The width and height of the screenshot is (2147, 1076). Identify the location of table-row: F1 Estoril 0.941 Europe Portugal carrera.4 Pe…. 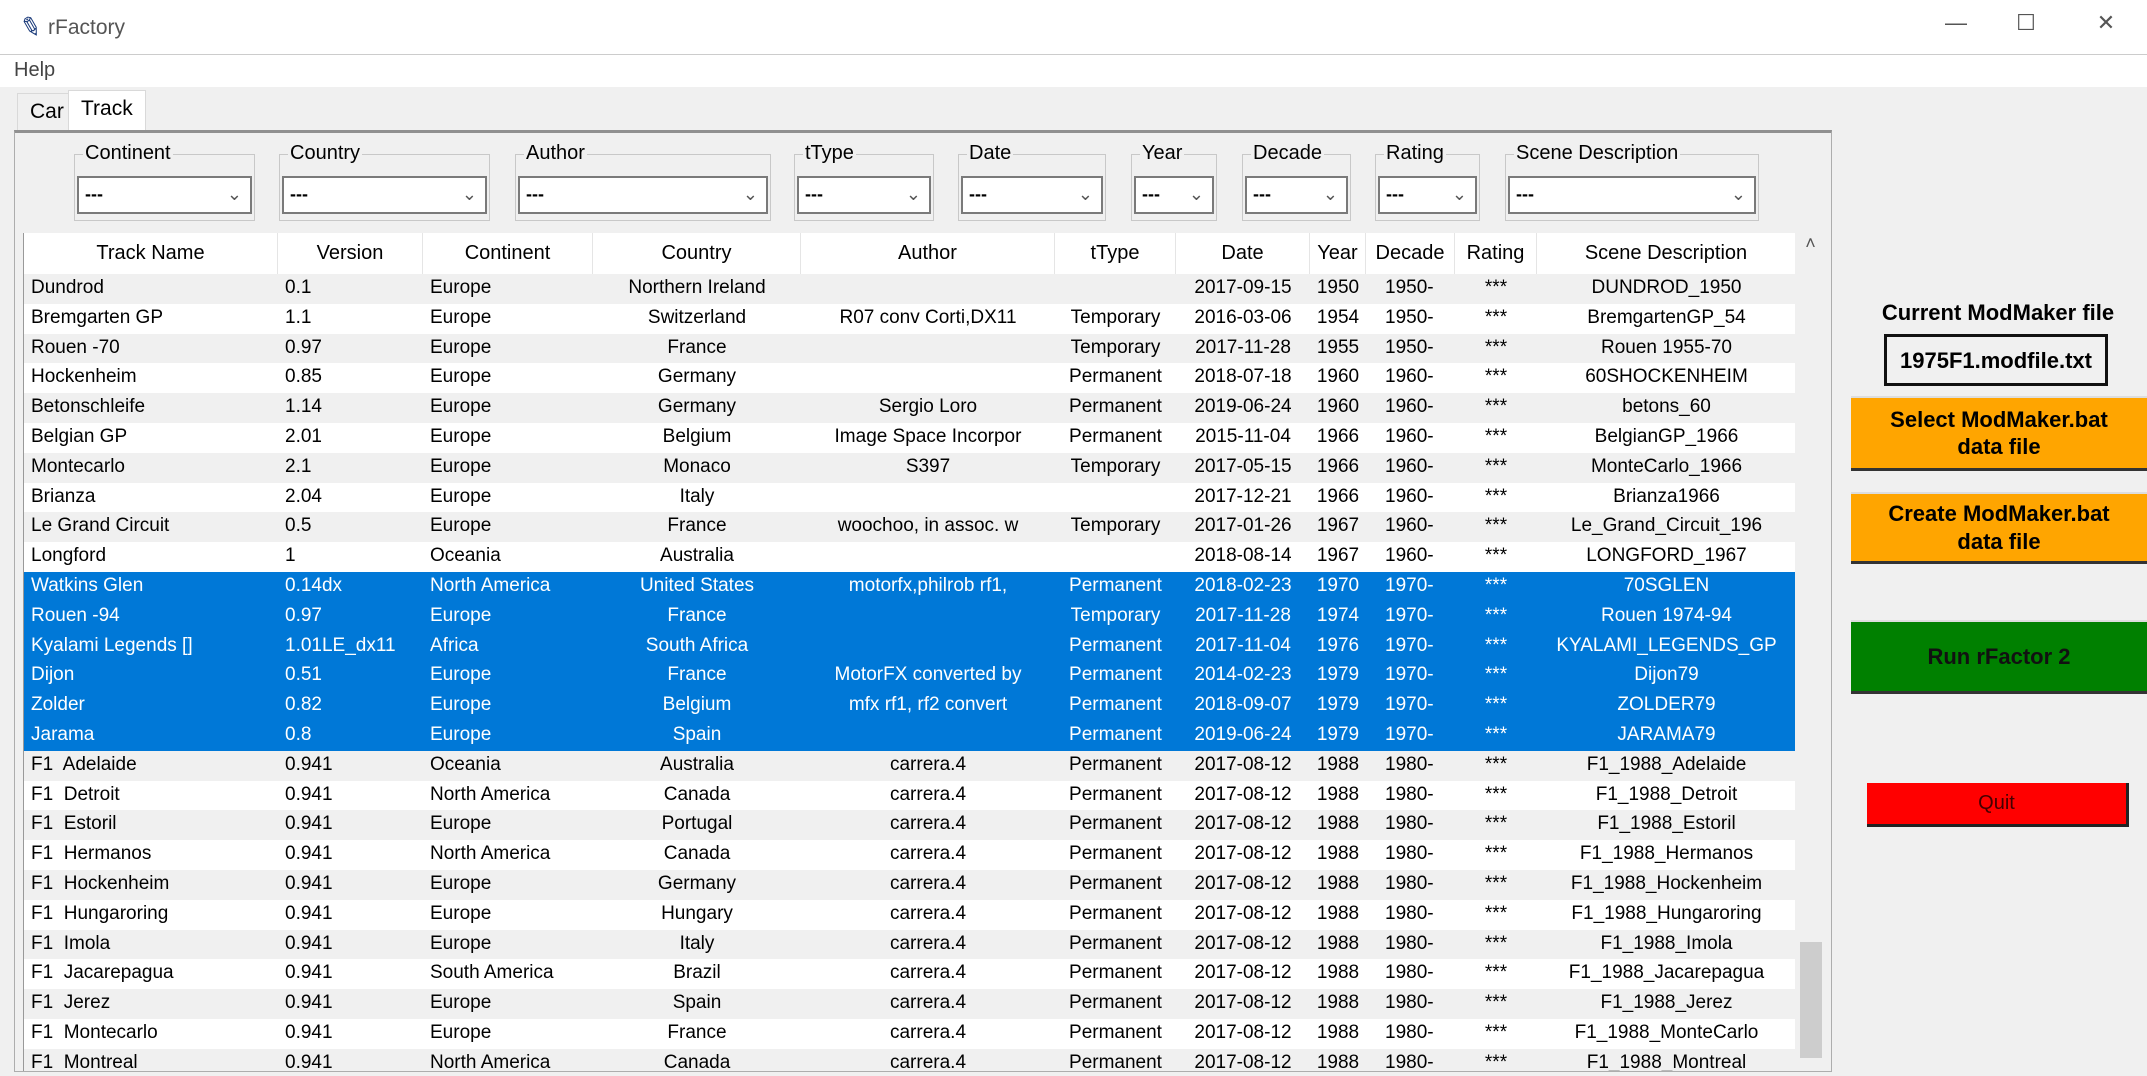
(909, 825).